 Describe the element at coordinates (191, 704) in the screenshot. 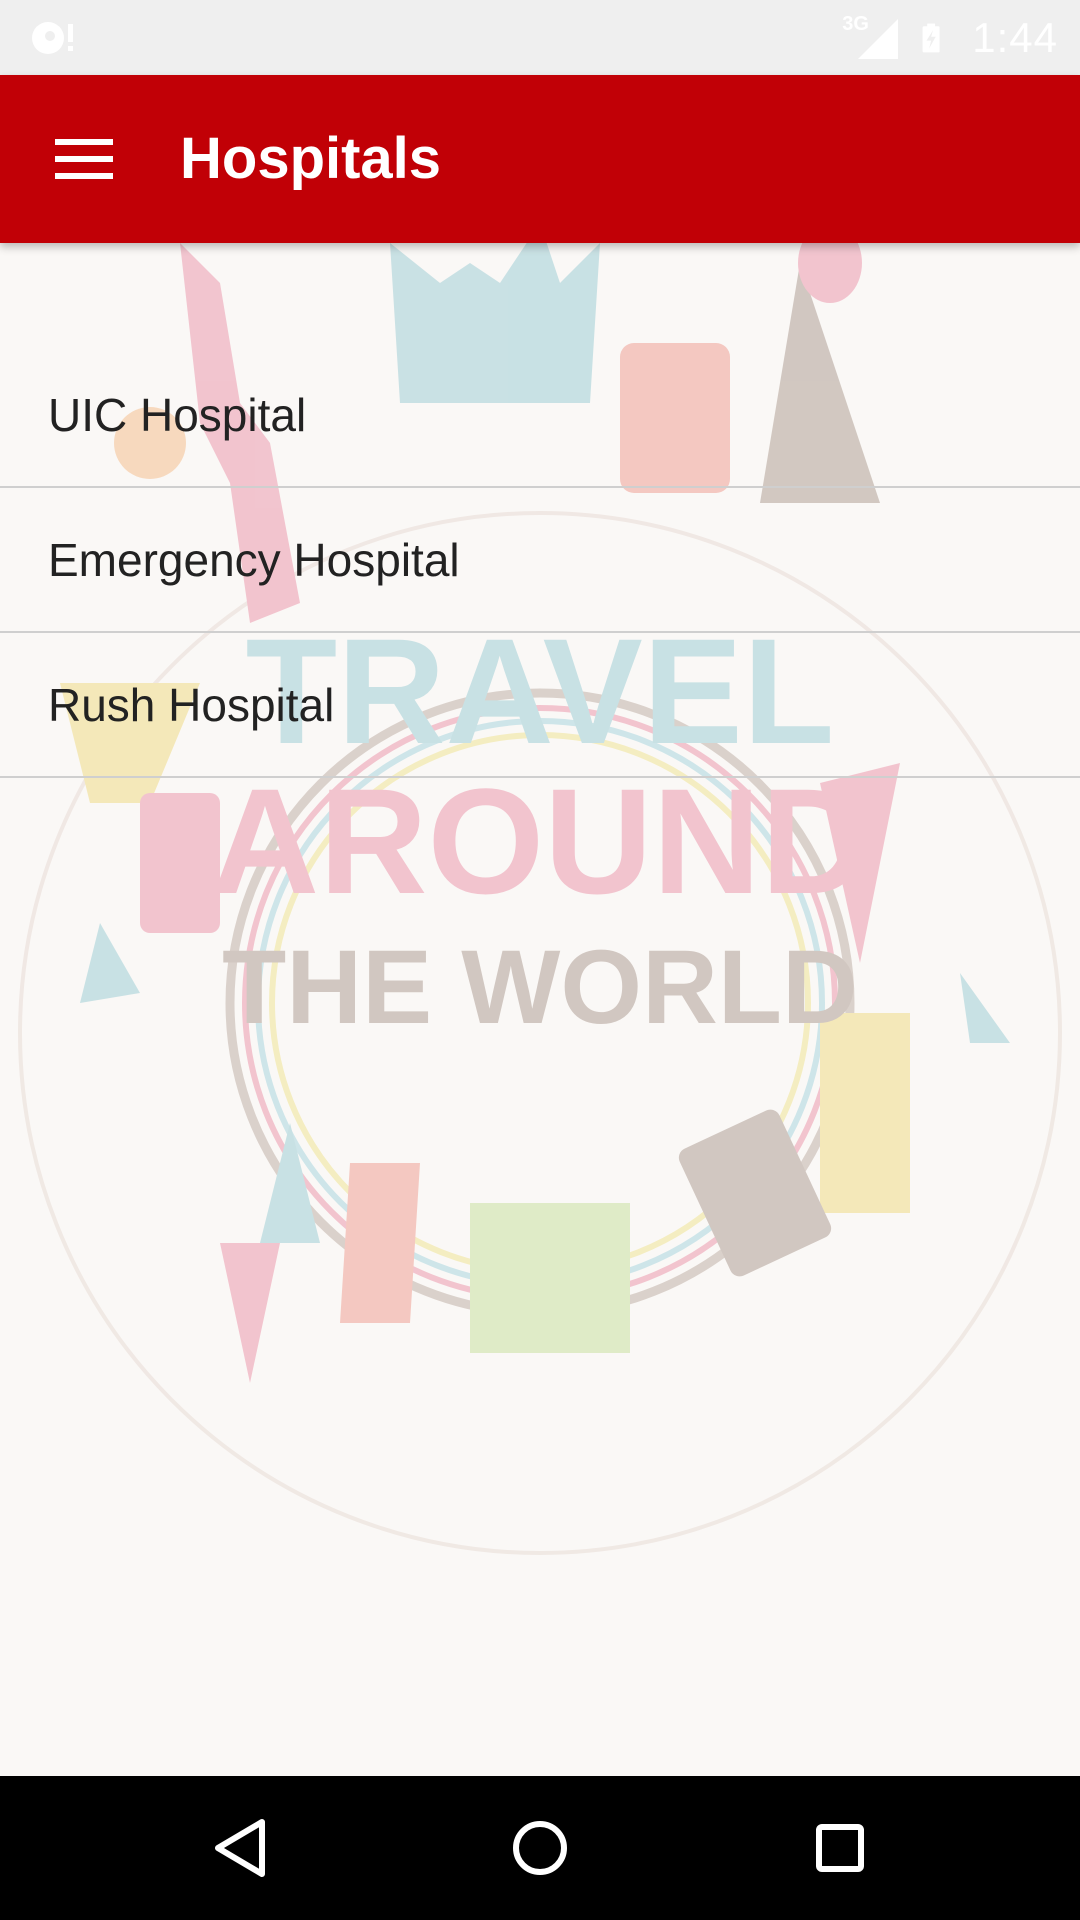

I see `list-item-label: Rush Hospital` at that location.